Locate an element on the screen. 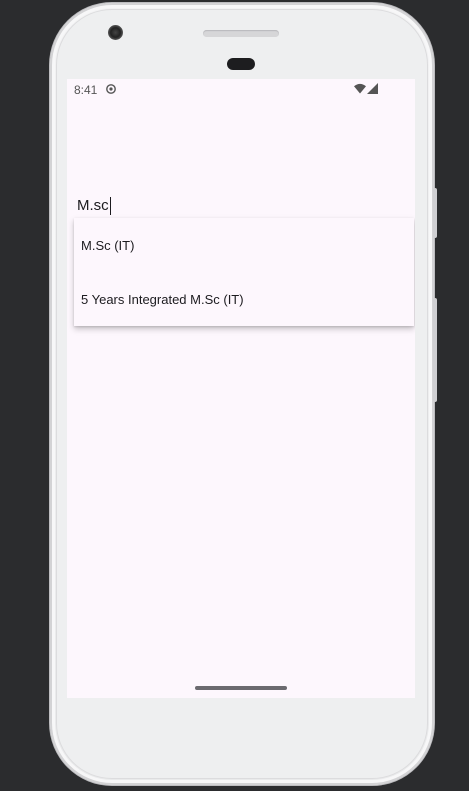 This screenshot has width=469, height=791. search-field is located at coordinates (244, 204).